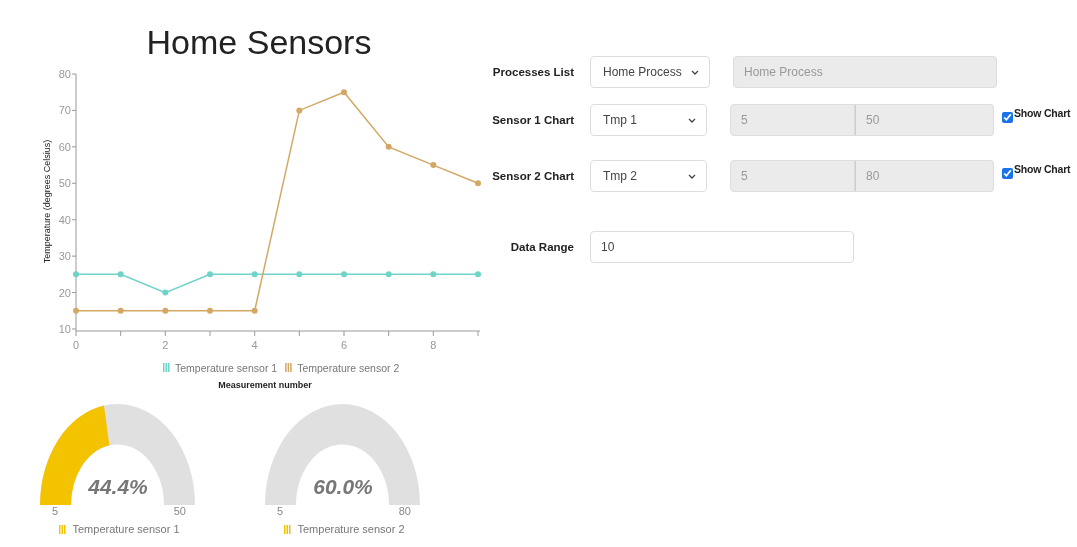  Describe the element at coordinates (118, 486) in the screenshot. I see `gauge-reading: 44.4%` at that location.